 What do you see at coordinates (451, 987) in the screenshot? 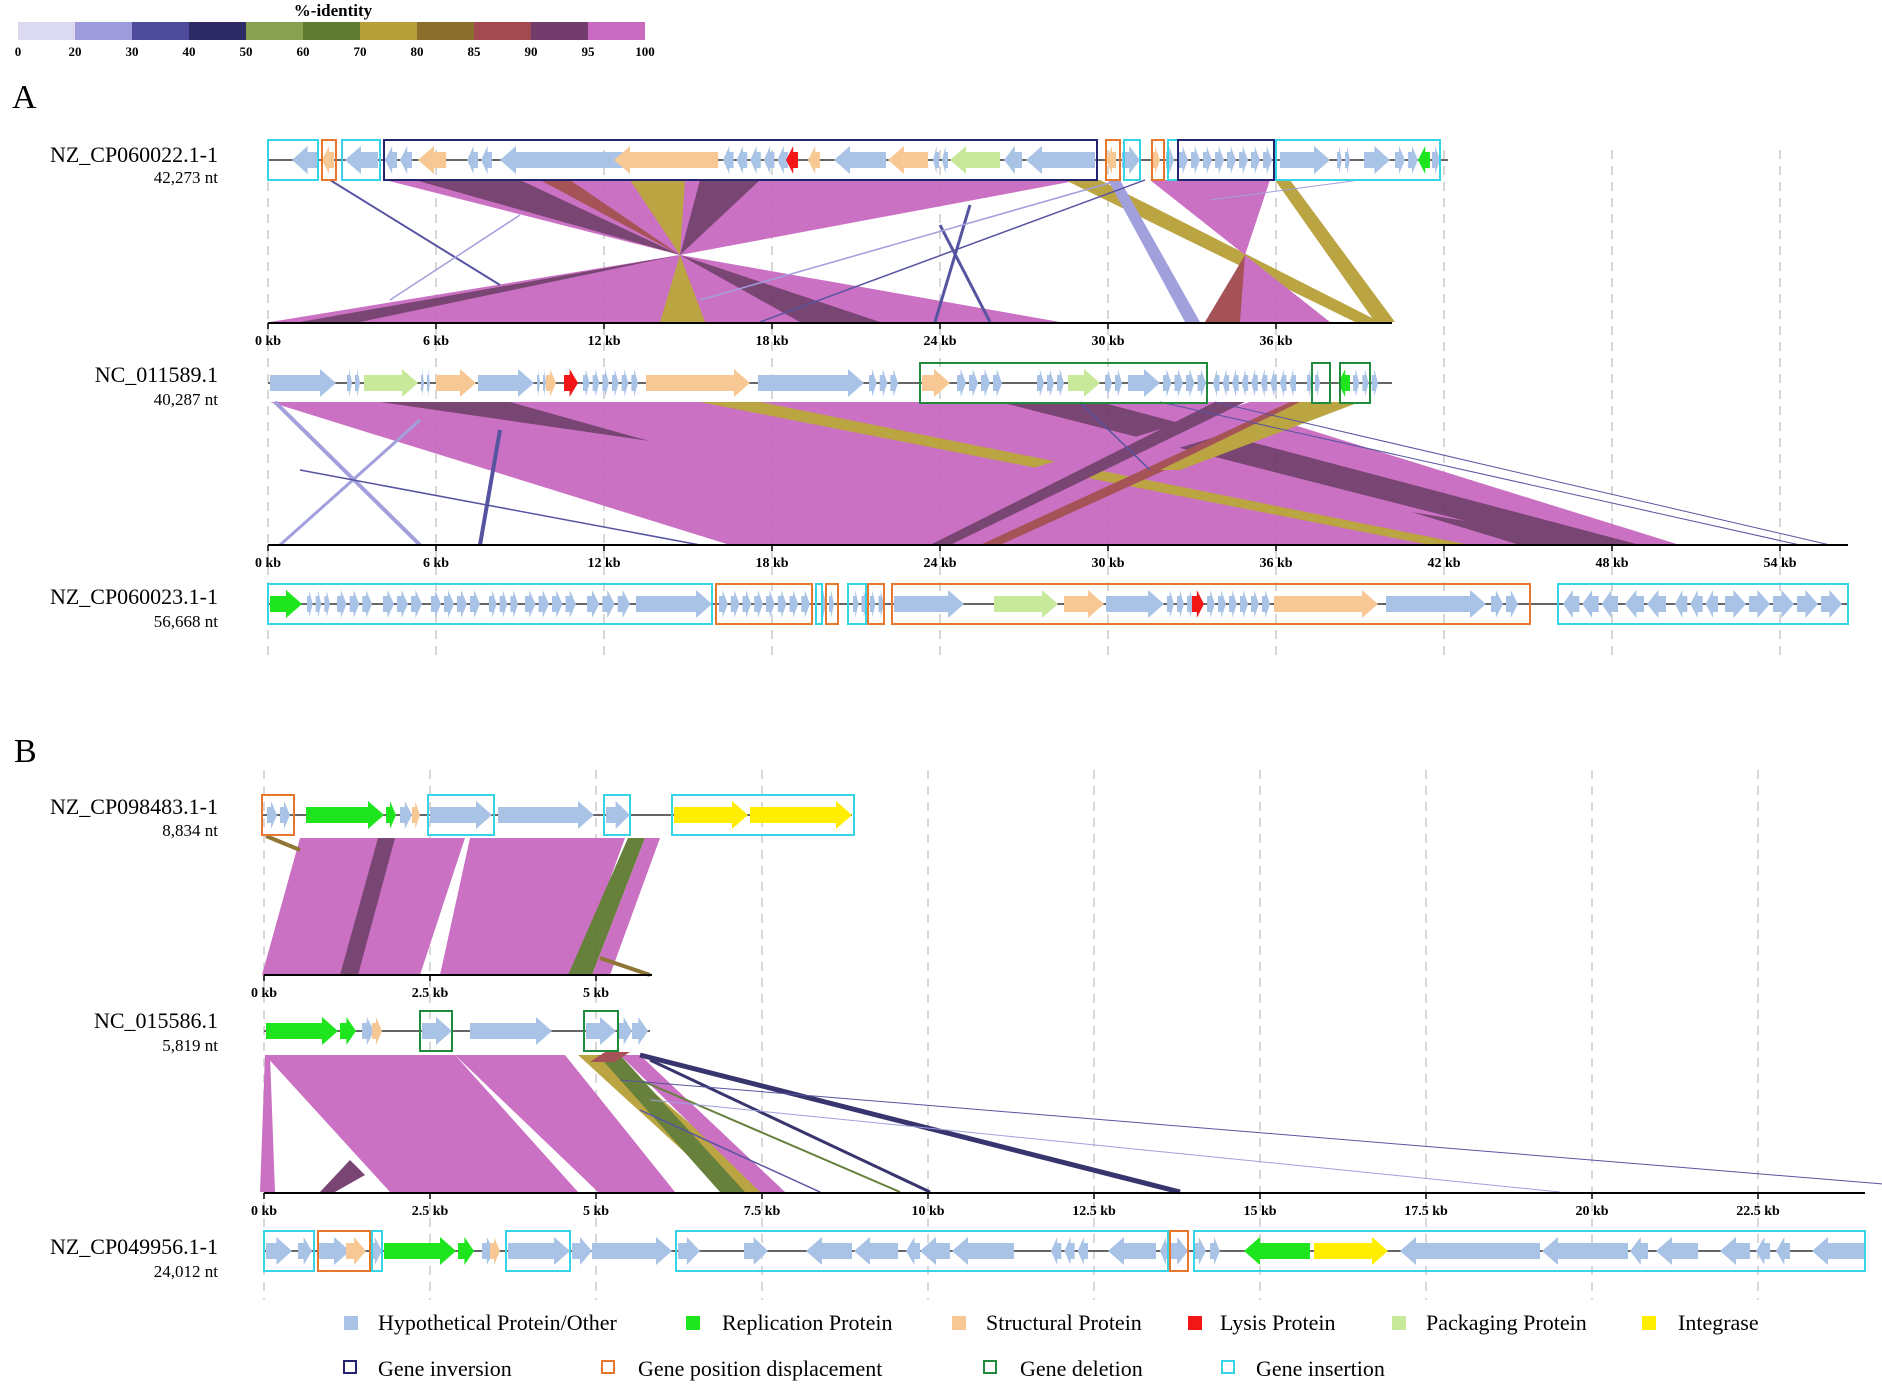
I see `scale-axis-b1: 0 kb 2.5 kb 5 kb` at bounding box center [451, 987].